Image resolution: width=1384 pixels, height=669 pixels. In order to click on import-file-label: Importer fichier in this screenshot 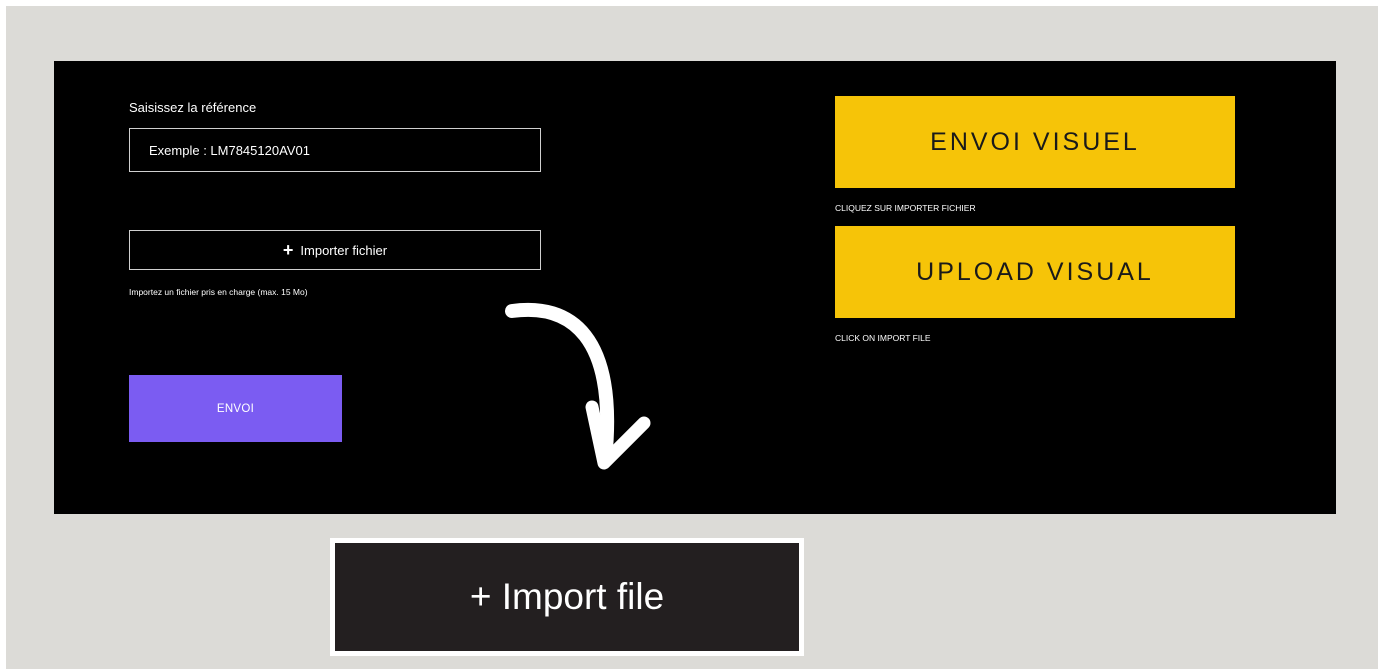, I will do `click(344, 250)`.